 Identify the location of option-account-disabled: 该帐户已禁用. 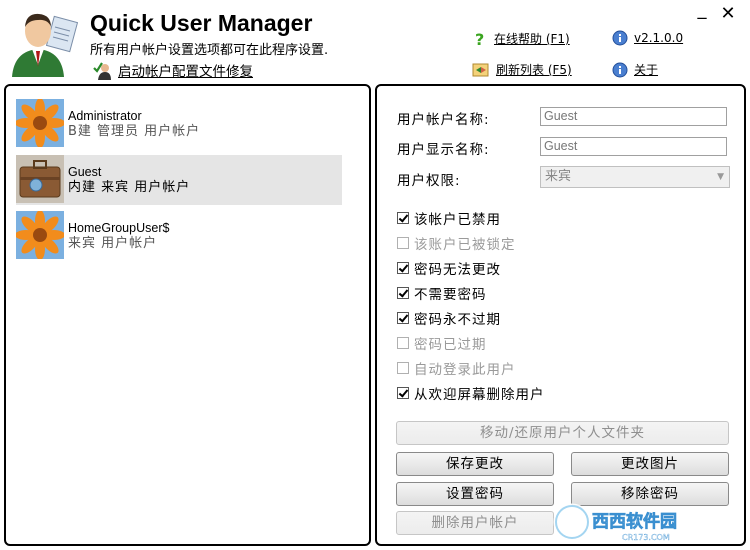
(449, 218).